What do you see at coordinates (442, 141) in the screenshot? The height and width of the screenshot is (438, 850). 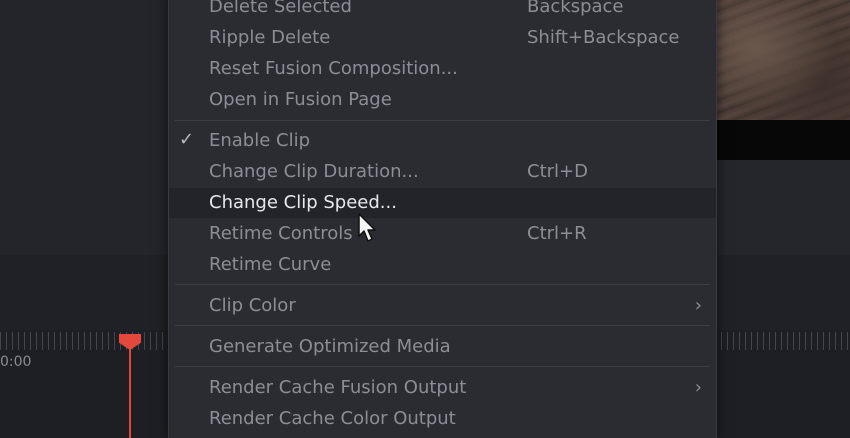 I see `menu-item-enable-clip: ✓ Enable Clip` at bounding box center [442, 141].